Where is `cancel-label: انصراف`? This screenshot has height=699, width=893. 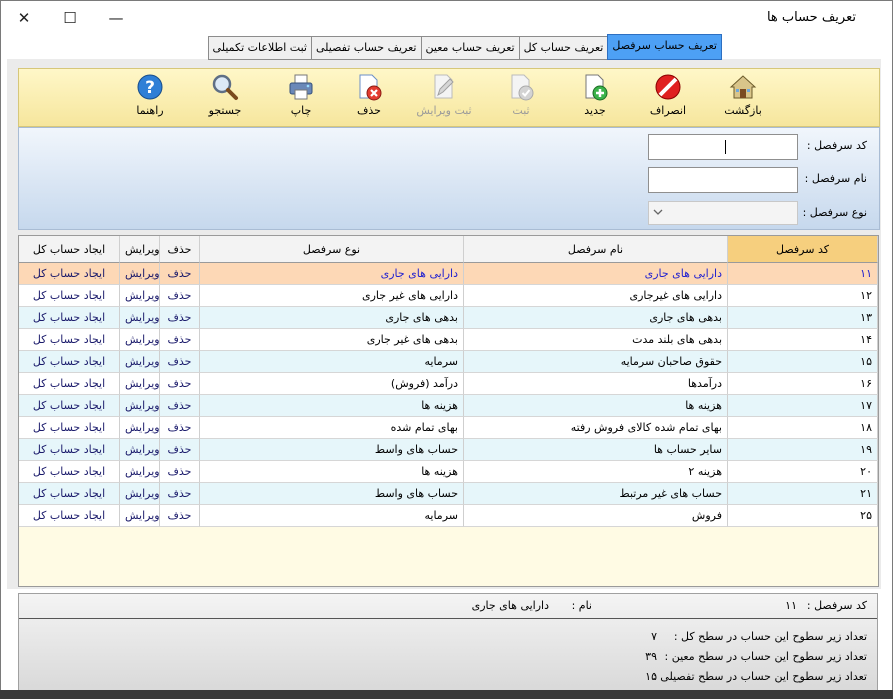 cancel-label: انصراف is located at coordinates (668, 110).